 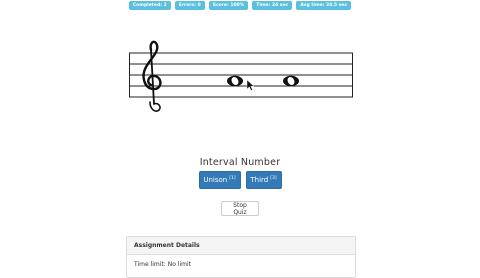 What do you see at coordinates (215, 180) in the screenshot?
I see `unison-label: Unison` at bounding box center [215, 180].